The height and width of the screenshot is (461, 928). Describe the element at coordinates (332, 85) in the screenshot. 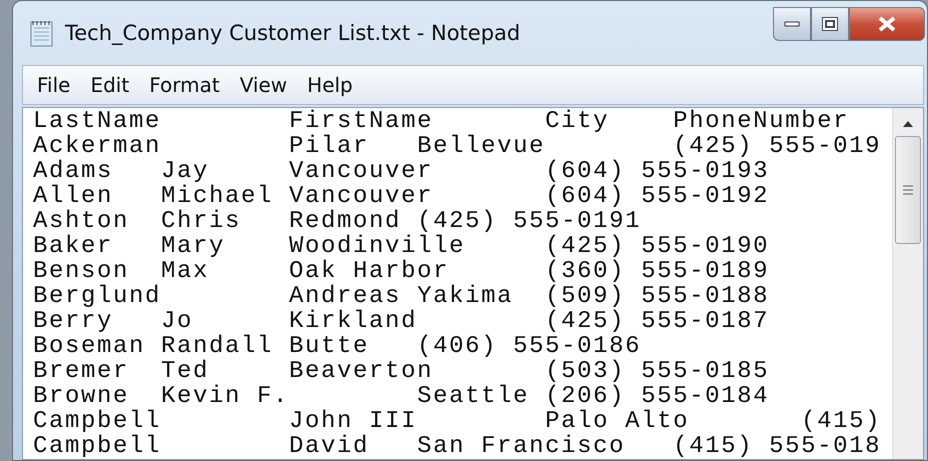

I see `menu-item: Help` at that location.